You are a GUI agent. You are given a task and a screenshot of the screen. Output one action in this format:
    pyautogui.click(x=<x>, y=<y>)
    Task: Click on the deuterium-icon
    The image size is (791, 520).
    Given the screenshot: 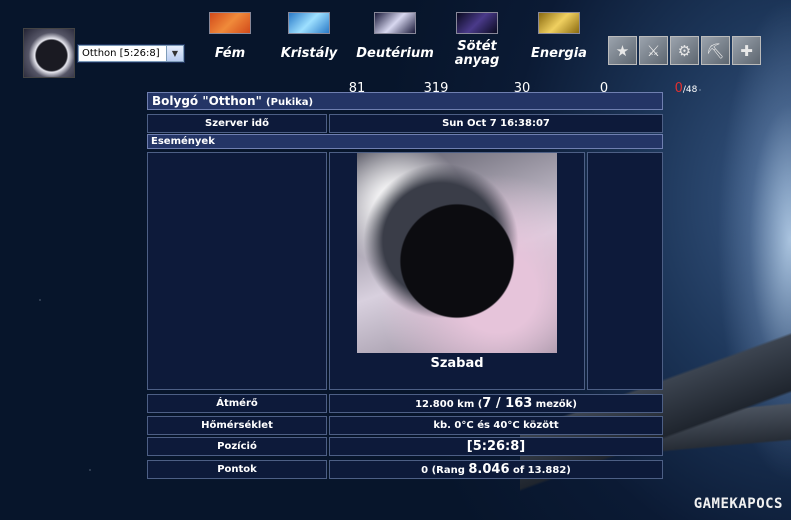 What is the action you would take?
    pyautogui.click(x=395, y=23)
    